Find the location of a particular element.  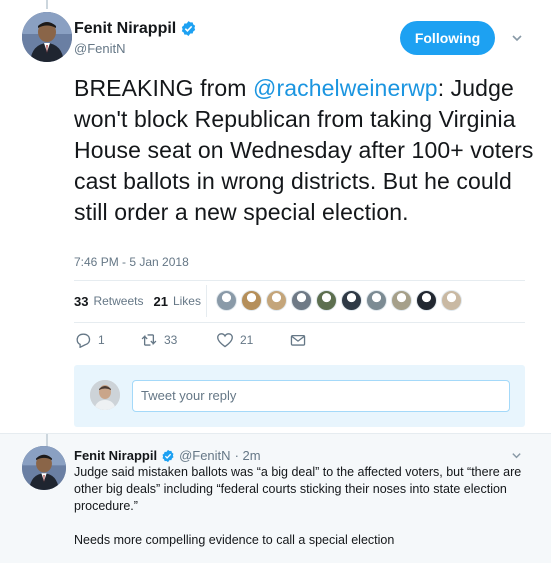

direct-message-action is located at coordinates (301, 340).